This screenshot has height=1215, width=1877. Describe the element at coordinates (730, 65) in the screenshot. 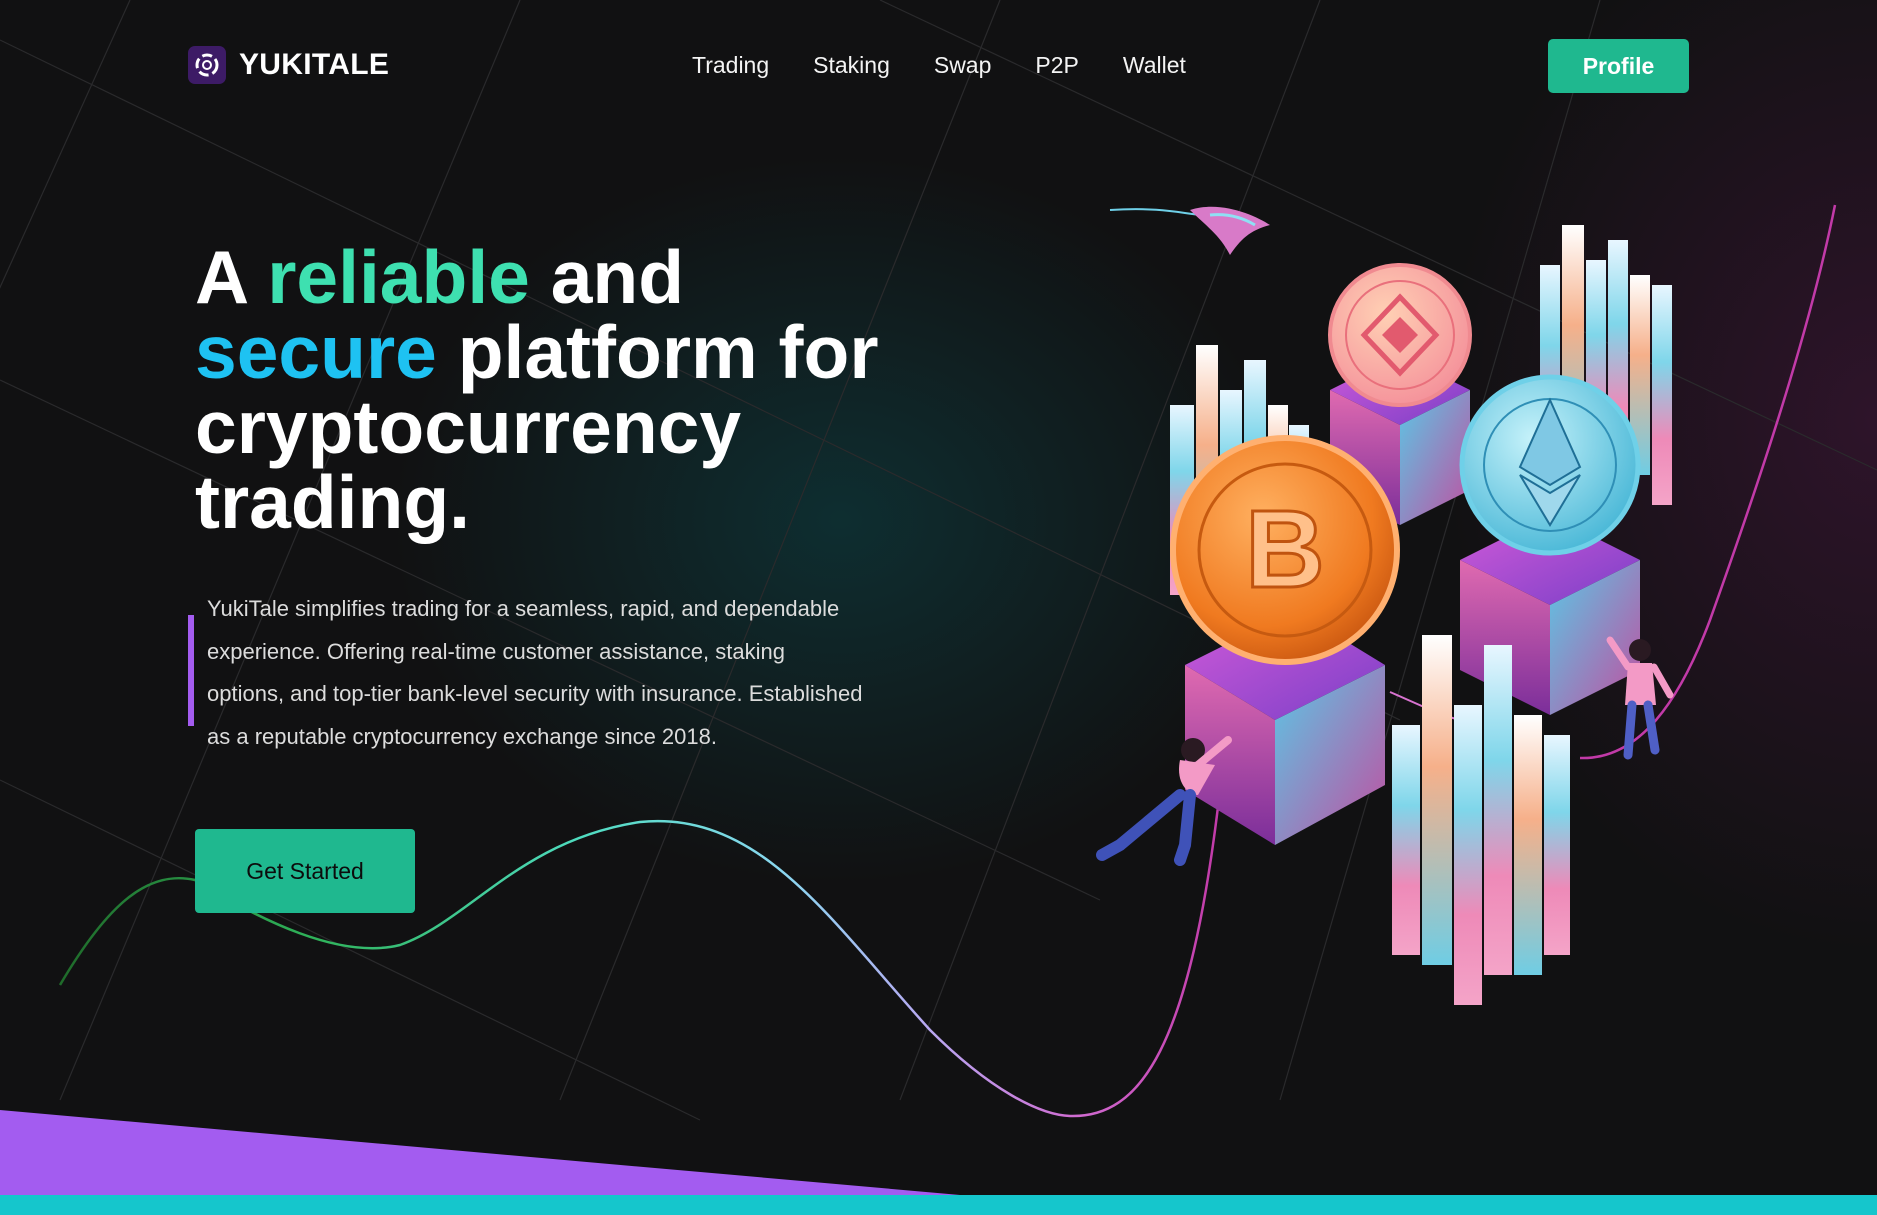

I see `nav-item-trading: Trading` at that location.